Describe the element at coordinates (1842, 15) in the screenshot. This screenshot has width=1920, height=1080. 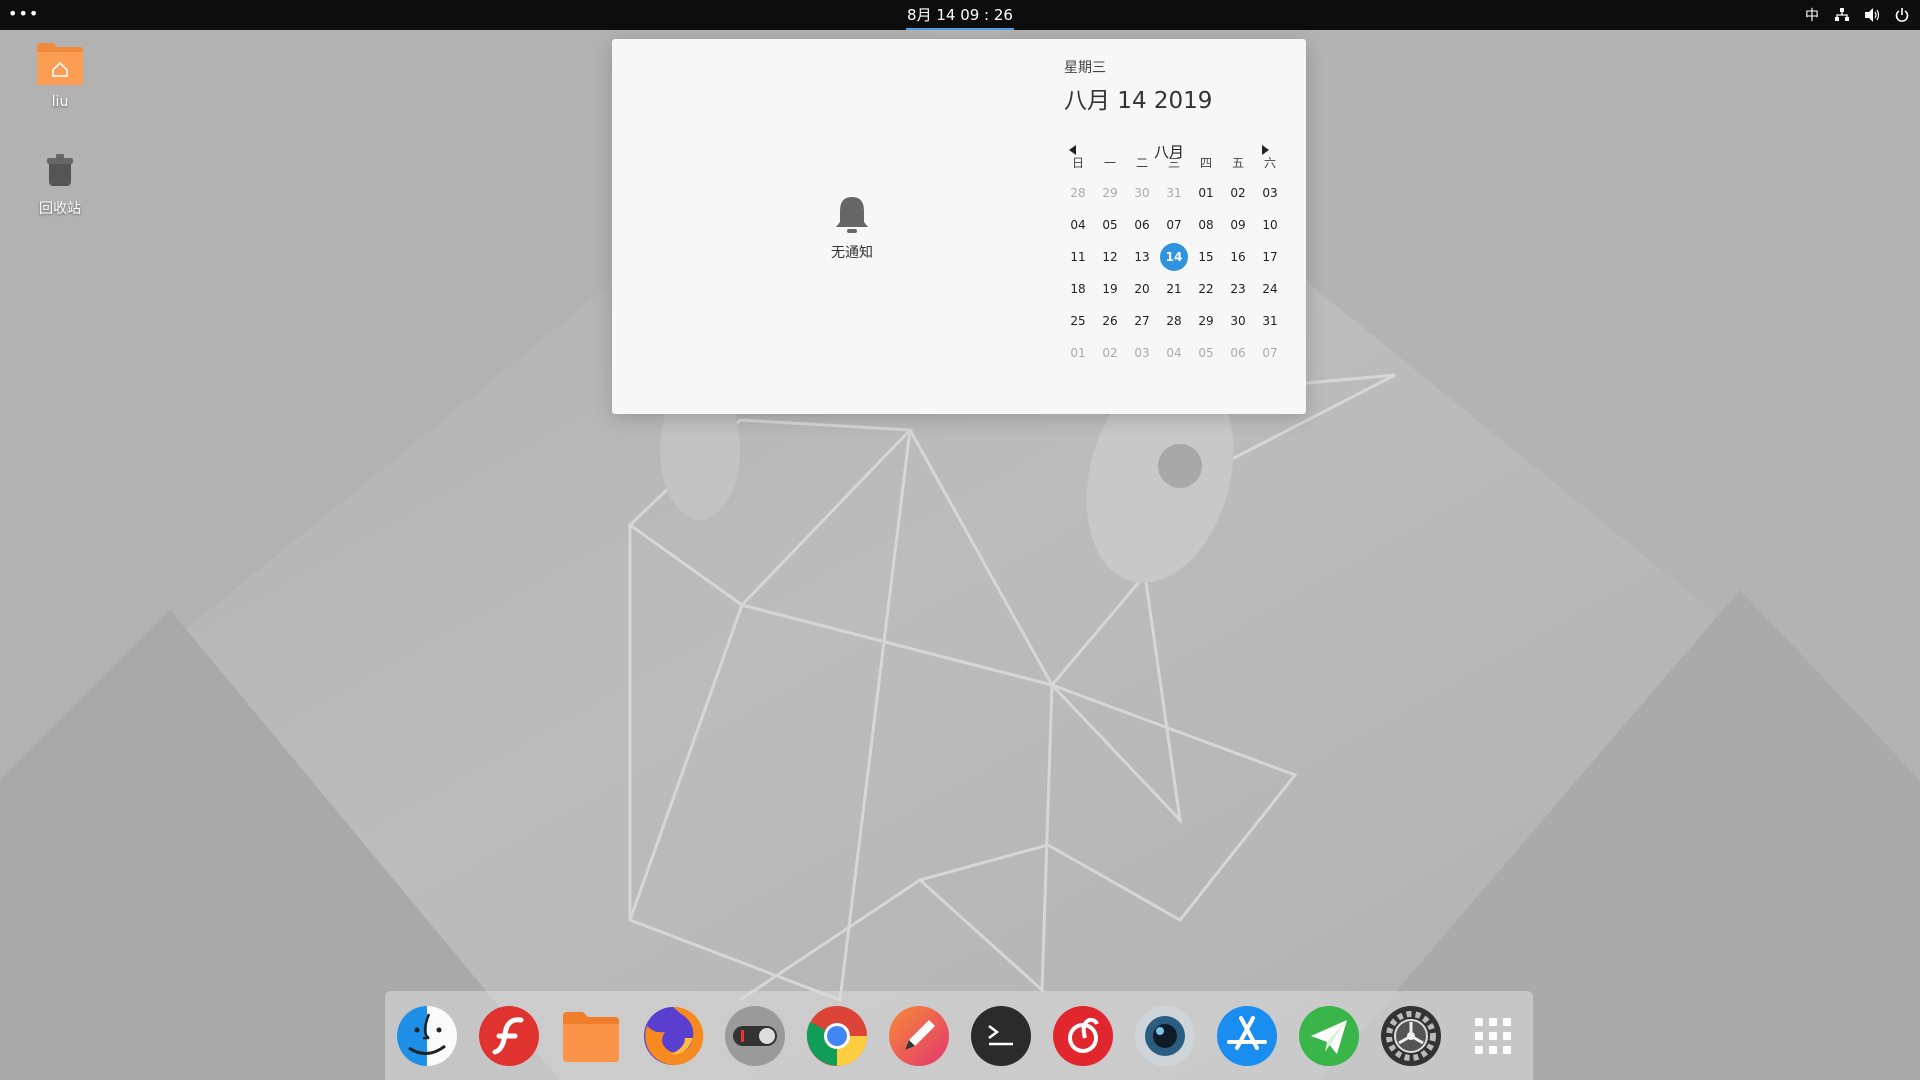
I see `network-icon` at that location.